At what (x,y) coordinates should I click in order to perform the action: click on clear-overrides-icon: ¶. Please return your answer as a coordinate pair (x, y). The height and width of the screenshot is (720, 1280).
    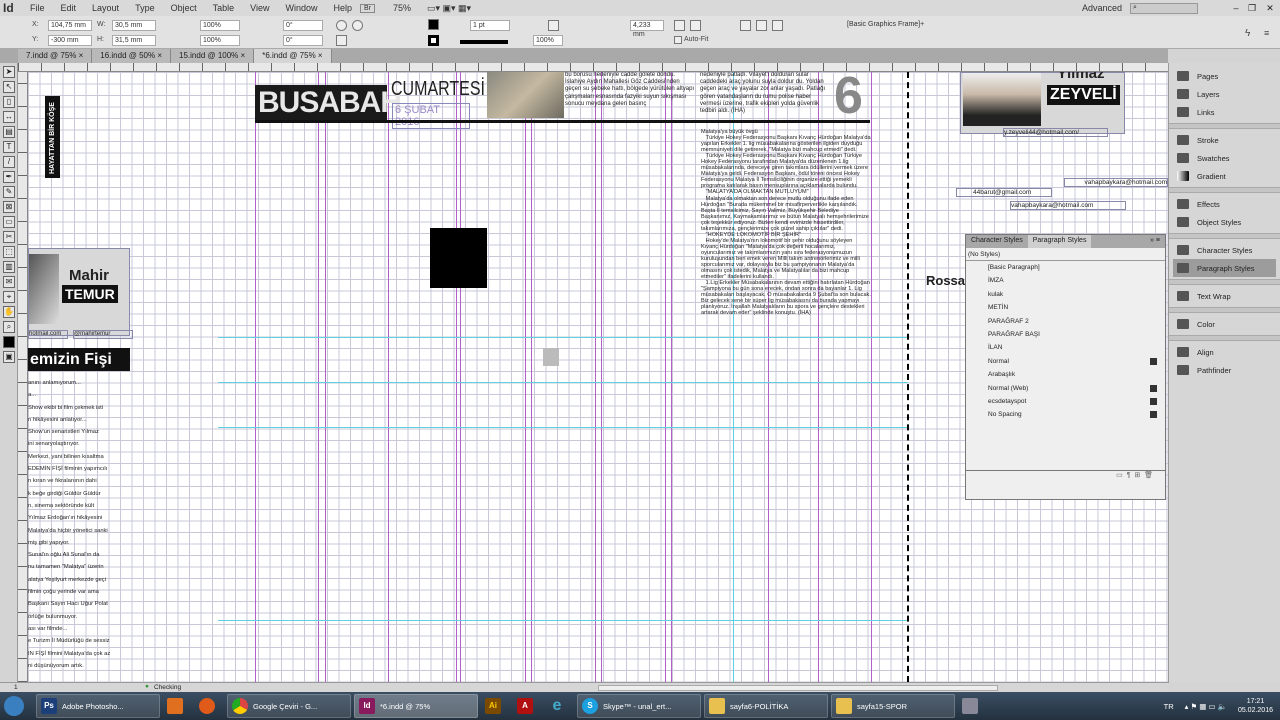
    Looking at the image, I should click on (1129, 475).